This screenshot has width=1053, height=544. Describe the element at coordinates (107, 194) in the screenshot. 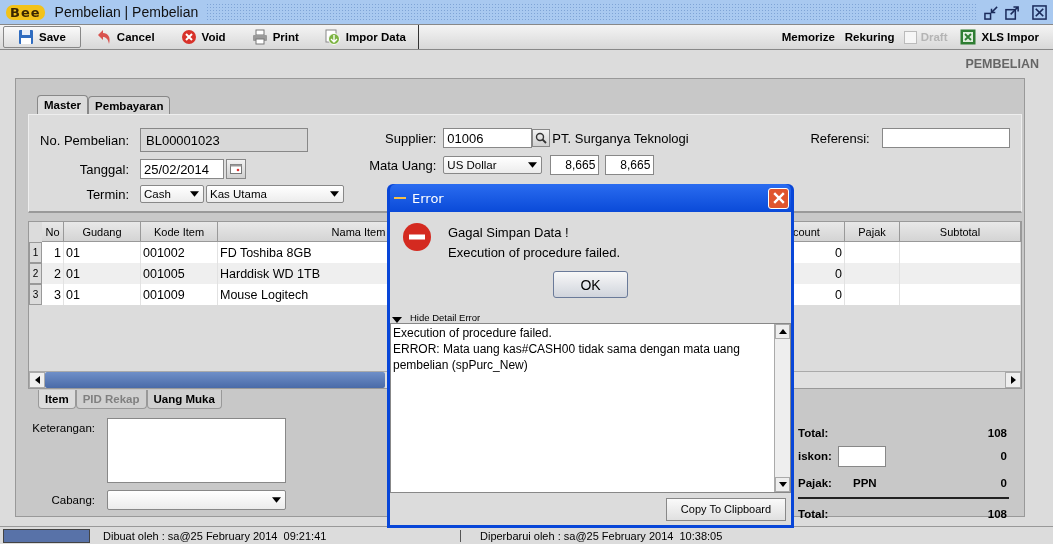

I see `field-label: Termin:` at that location.